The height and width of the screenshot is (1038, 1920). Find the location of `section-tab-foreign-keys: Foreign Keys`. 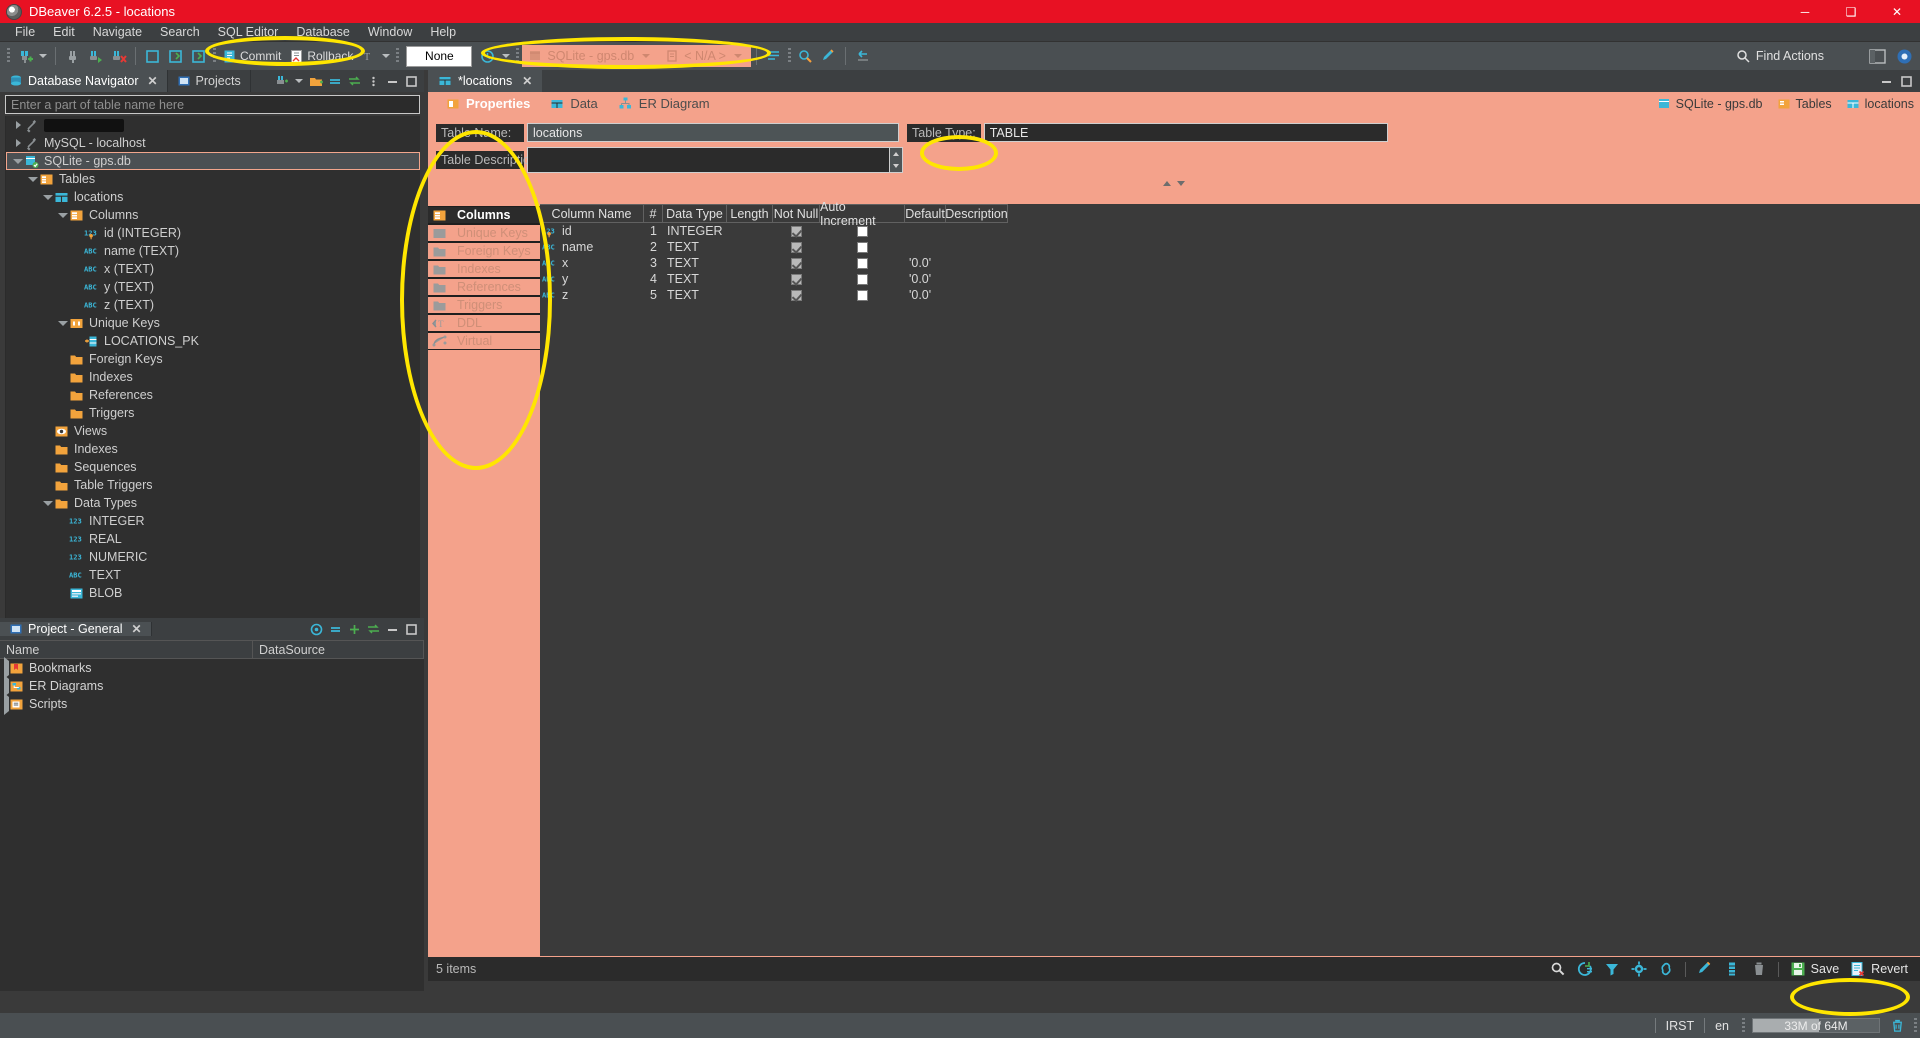

section-tab-foreign-keys: Foreign Keys is located at coordinates (484, 251).